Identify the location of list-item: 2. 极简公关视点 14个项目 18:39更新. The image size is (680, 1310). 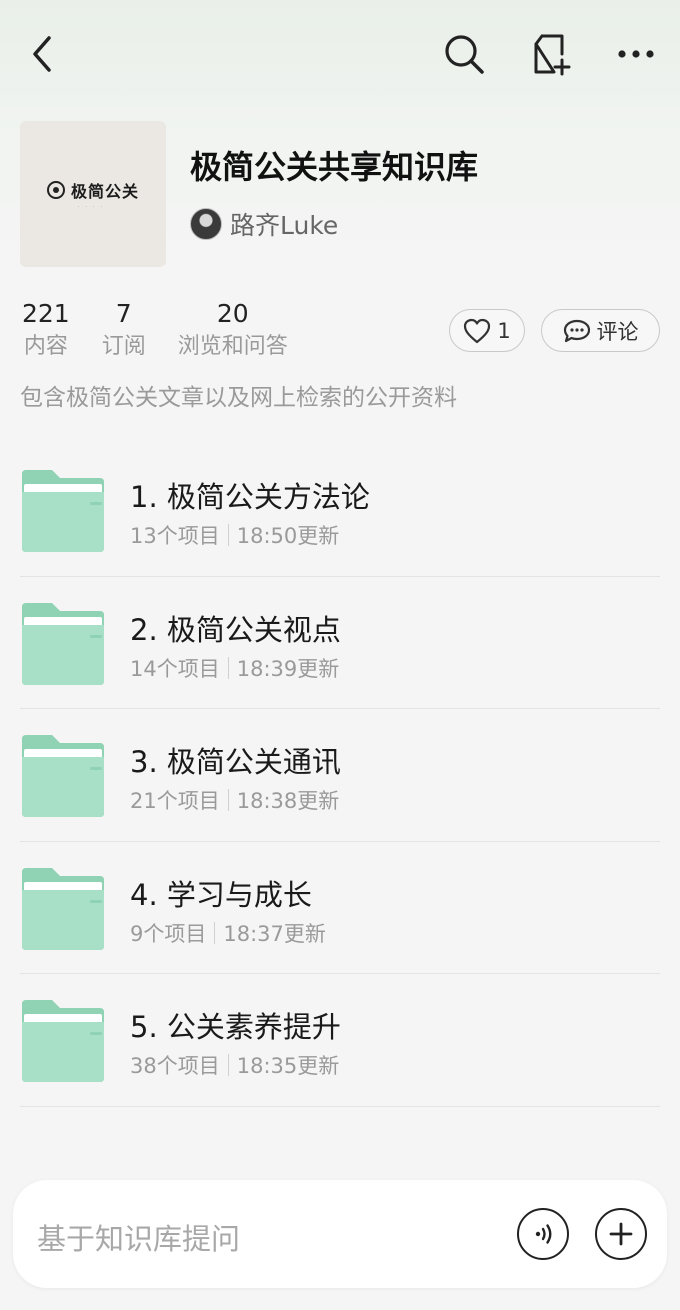
(340, 643).